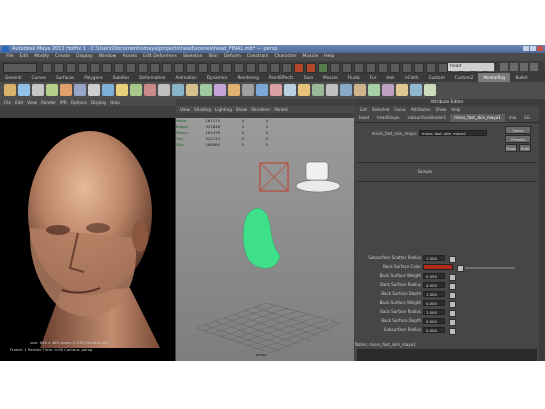 The width and height of the screenshot is (545, 409). I want to click on menu-item-edit-deformers: Edit Deformers, so click(160, 56).